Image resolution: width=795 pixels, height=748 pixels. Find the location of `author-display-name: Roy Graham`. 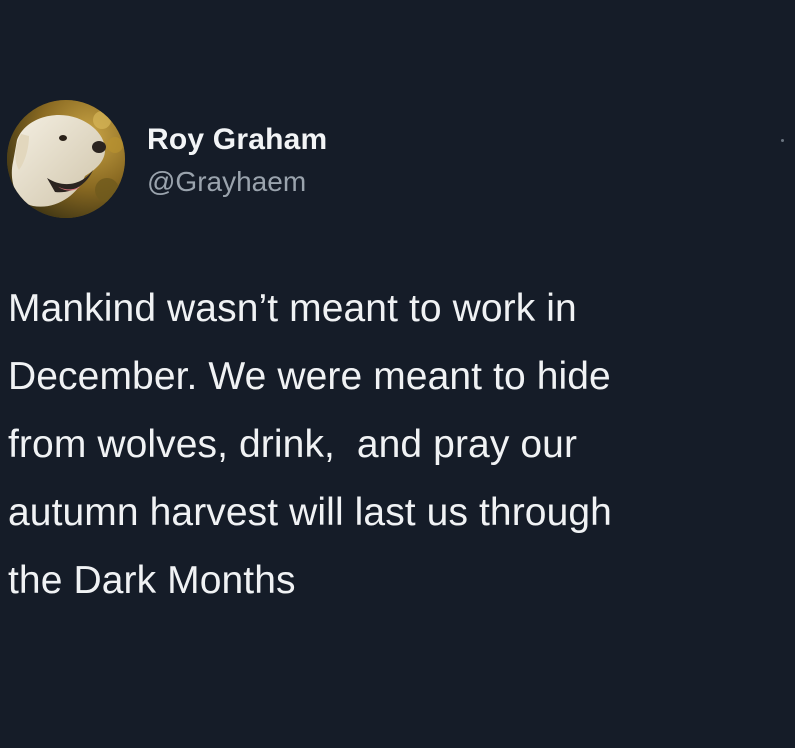

author-display-name: Roy Graham is located at coordinates (237, 140).